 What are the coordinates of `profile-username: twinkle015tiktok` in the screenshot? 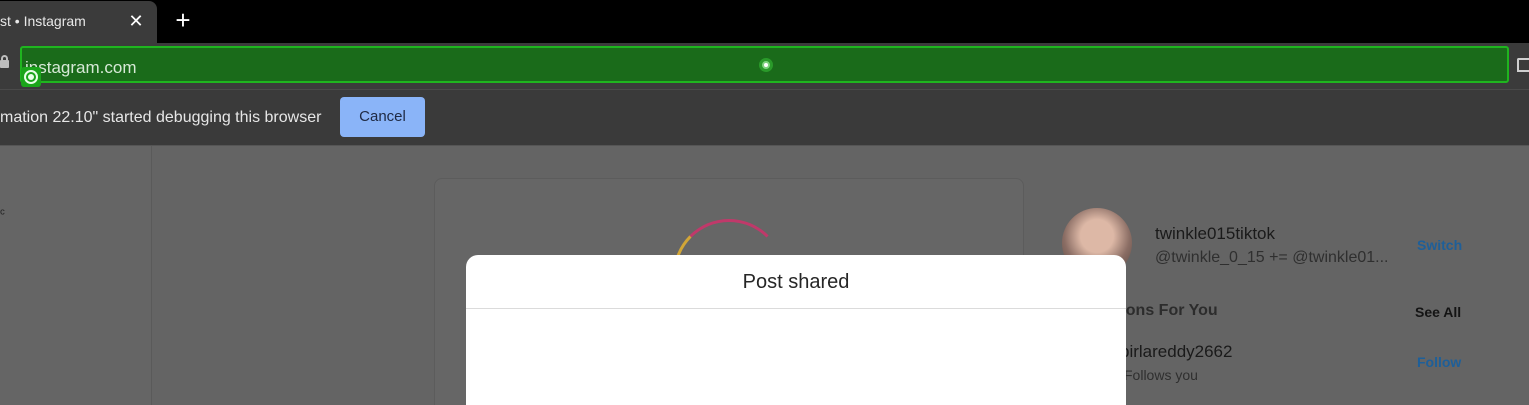 It's located at (1215, 234).